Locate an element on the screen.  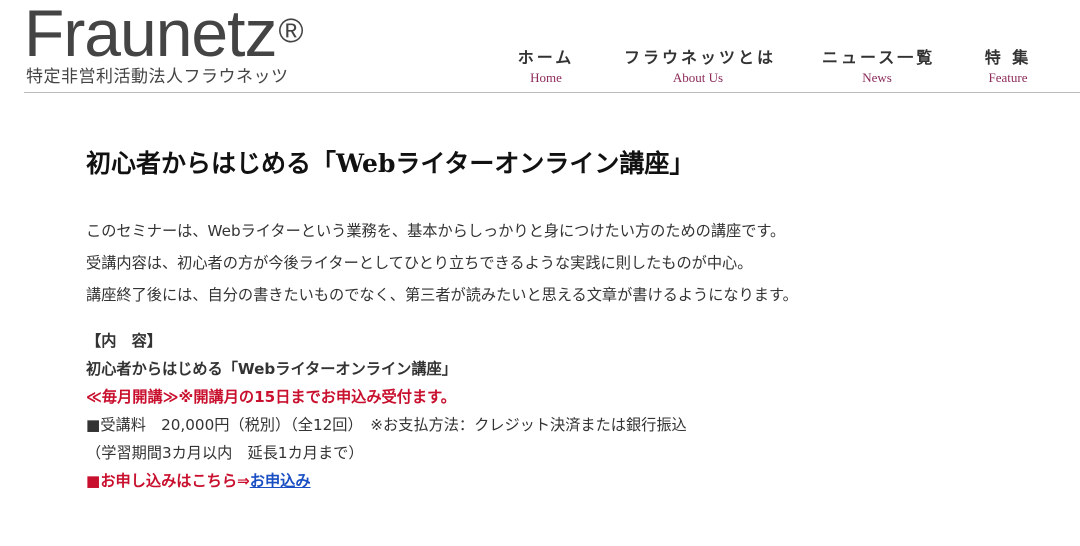
nav-item-label: フラウネッツとは is located at coordinates (700, 57).